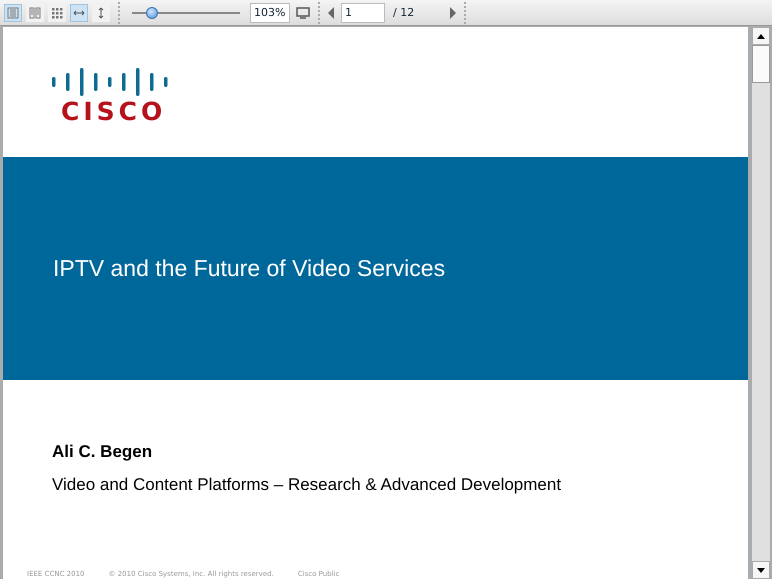 The image size is (772, 579). I want to click on double-view-button, so click(35, 13).